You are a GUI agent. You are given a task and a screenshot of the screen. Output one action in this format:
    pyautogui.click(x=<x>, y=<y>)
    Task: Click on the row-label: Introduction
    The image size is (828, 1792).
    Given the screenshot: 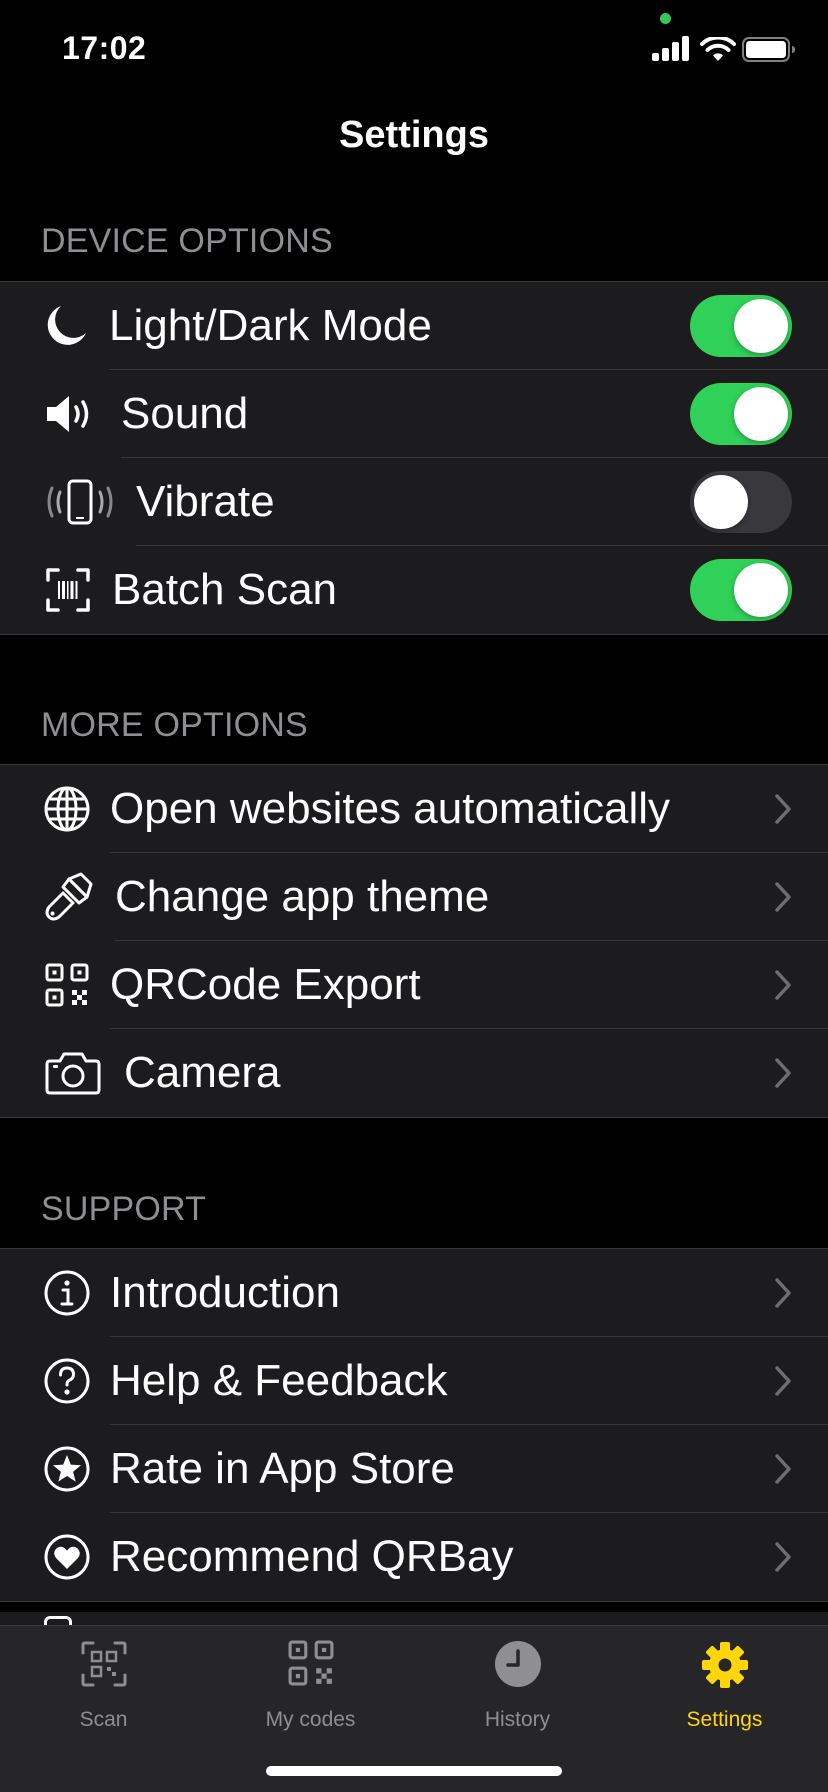 What is the action you would take?
    pyautogui.click(x=225, y=1292)
    